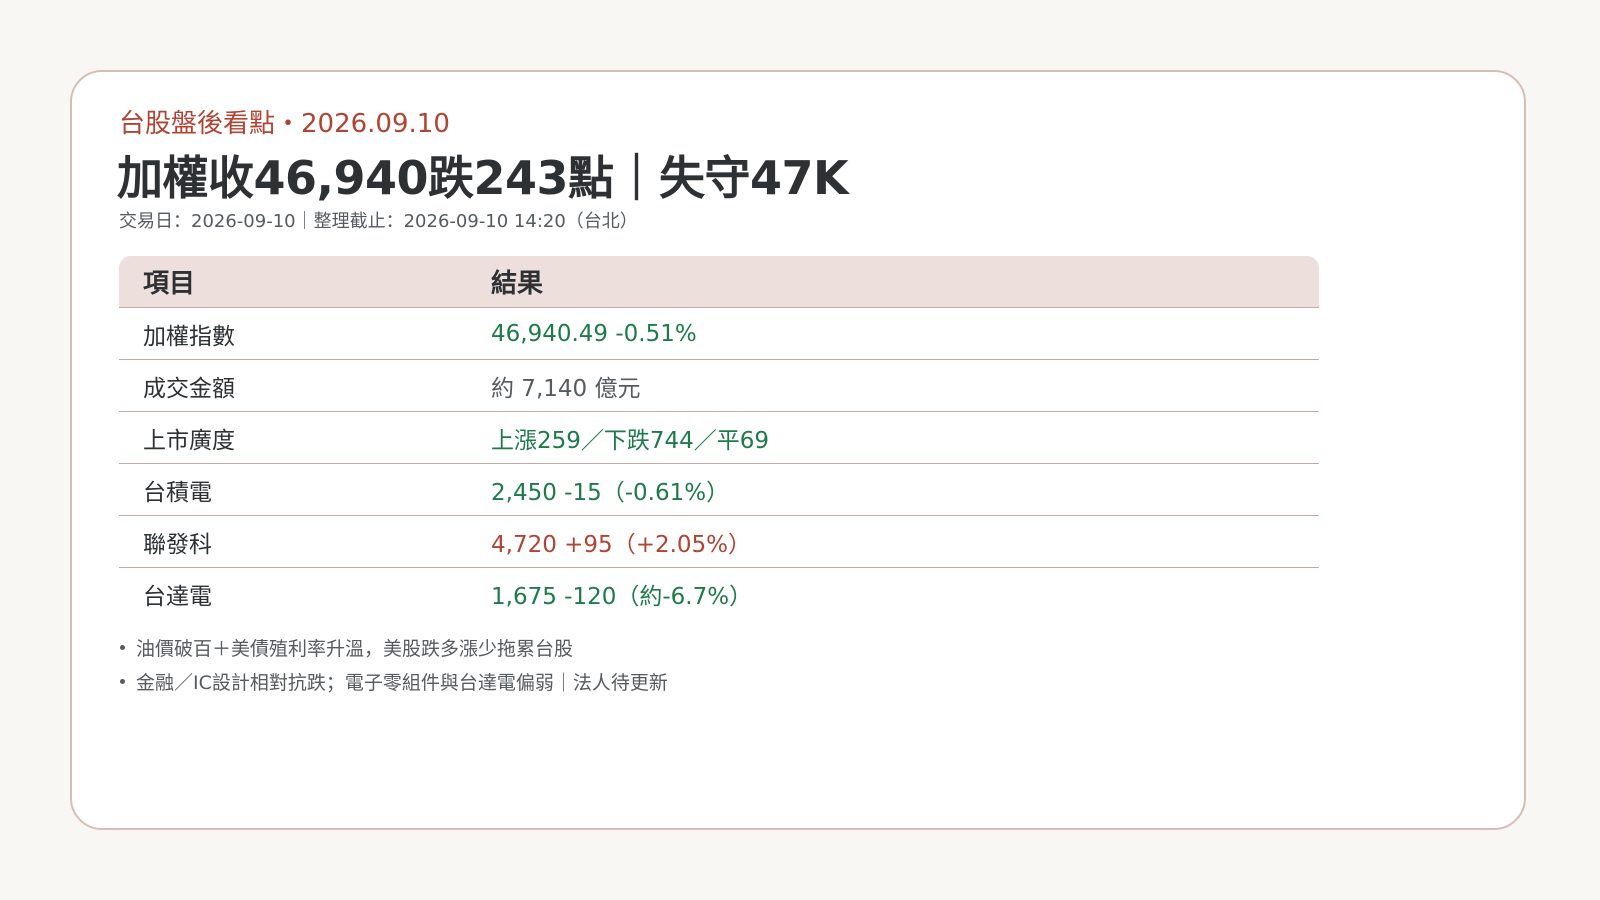 This screenshot has height=900, width=1600. I want to click on row-value: 46,940.49 -0.51%, so click(594, 333).